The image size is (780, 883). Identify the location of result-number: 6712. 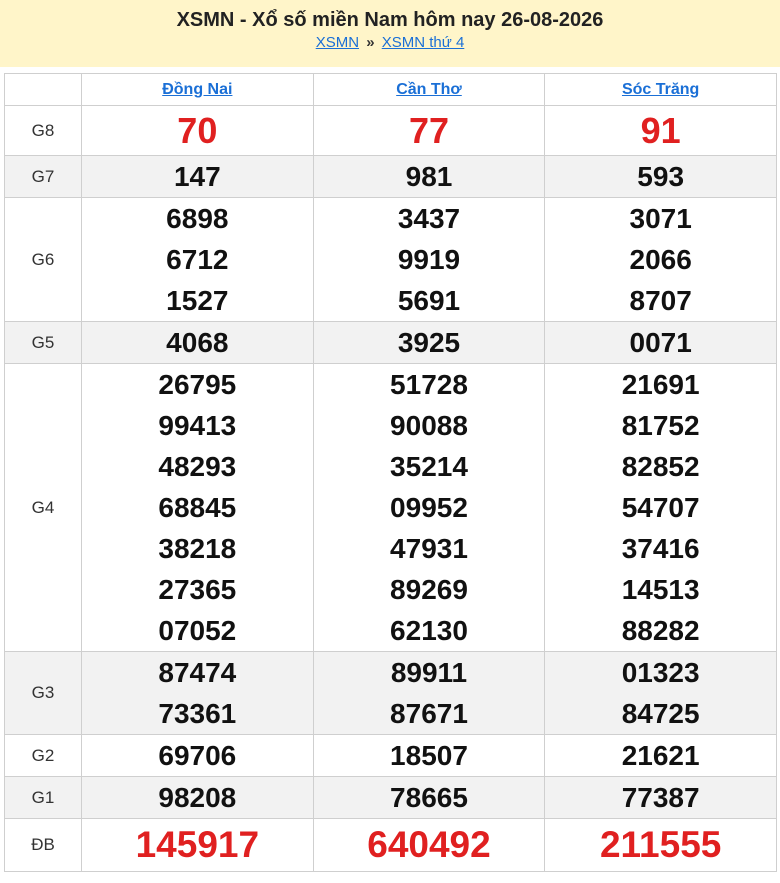
(197, 259).